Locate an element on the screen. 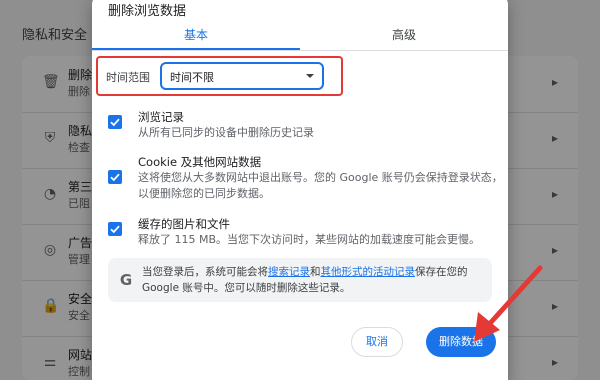  delete-data-button: 删除数据 is located at coordinates (461, 342).